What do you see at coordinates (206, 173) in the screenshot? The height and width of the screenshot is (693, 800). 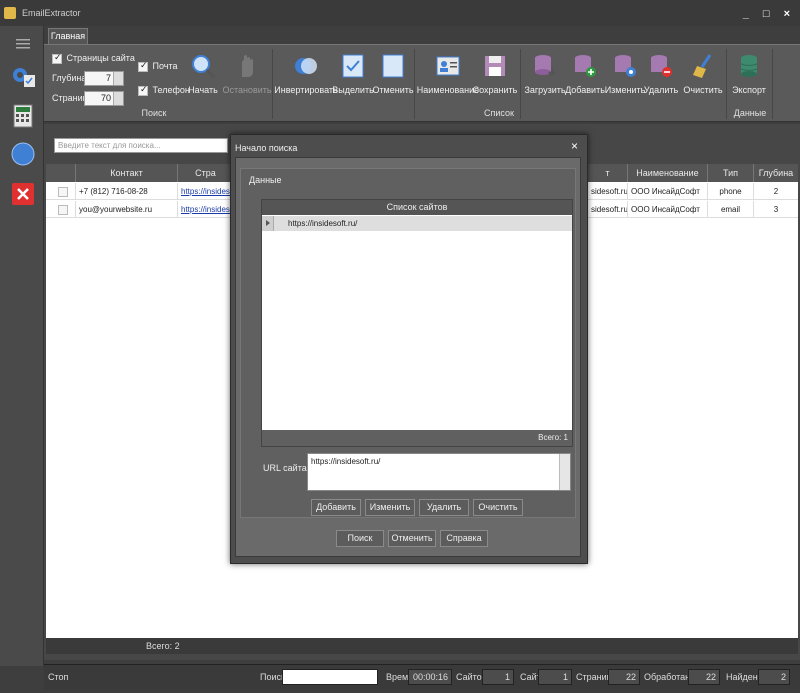 I see `column-page: Стра` at bounding box center [206, 173].